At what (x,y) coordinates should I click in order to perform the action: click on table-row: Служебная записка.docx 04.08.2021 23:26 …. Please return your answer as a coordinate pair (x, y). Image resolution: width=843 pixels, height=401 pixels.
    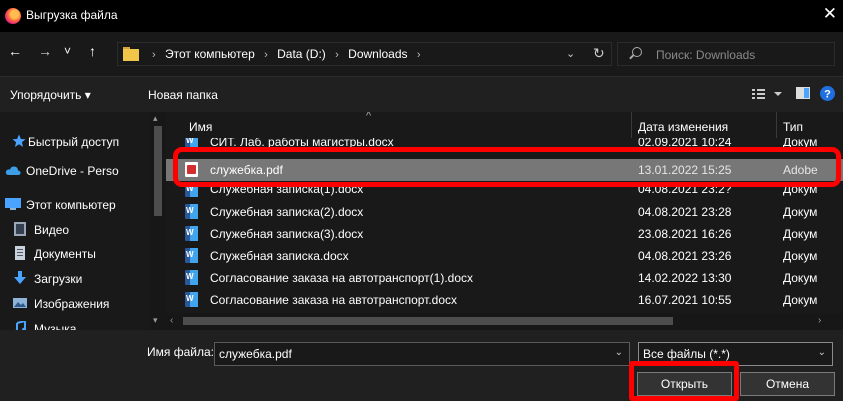
    Looking at the image, I should click on (504, 256).